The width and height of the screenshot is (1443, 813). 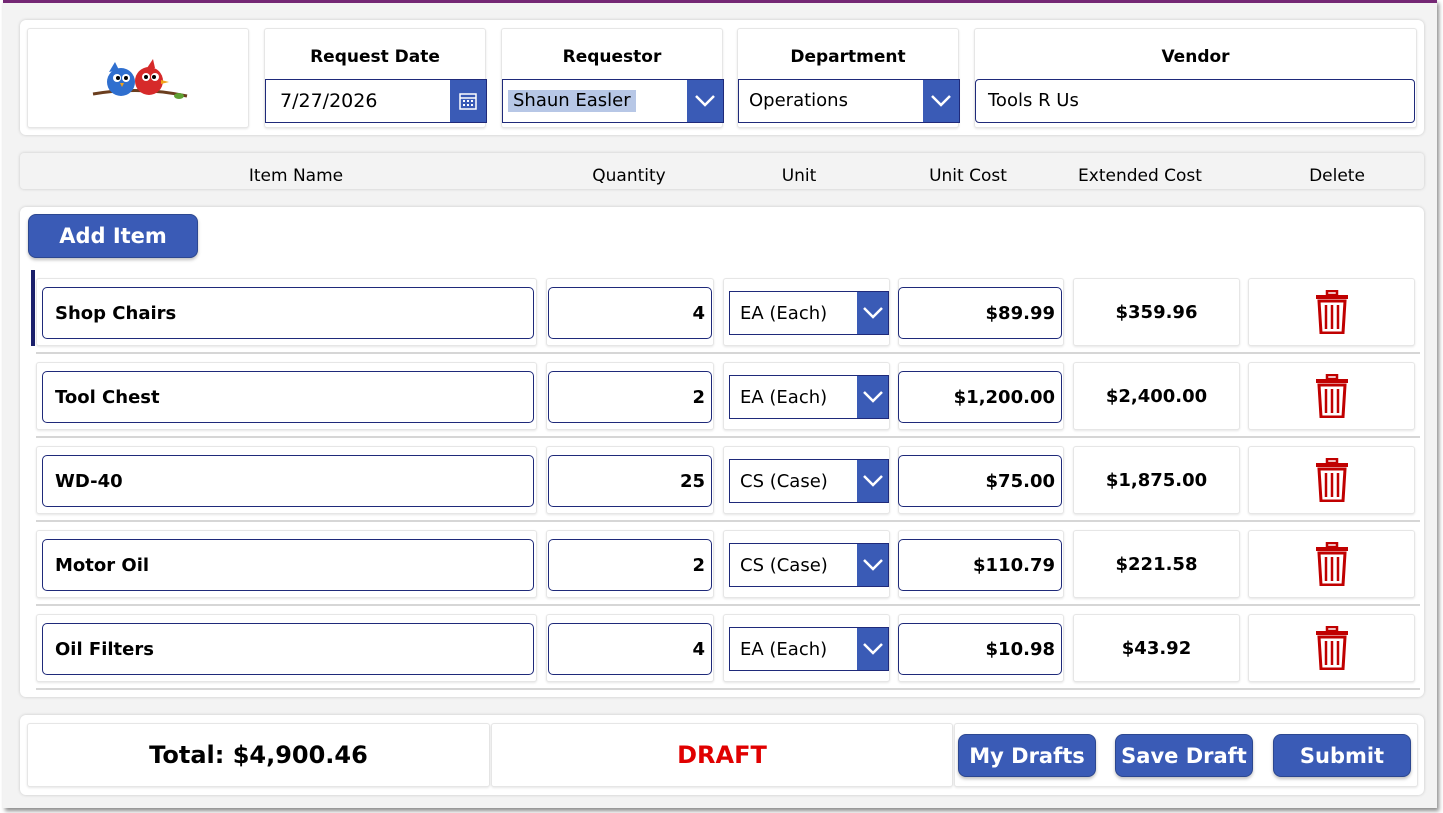 What do you see at coordinates (980, 313) in the screenshot?
I see `unit-cost-input: $89.99` at bounding box center [980, 313].